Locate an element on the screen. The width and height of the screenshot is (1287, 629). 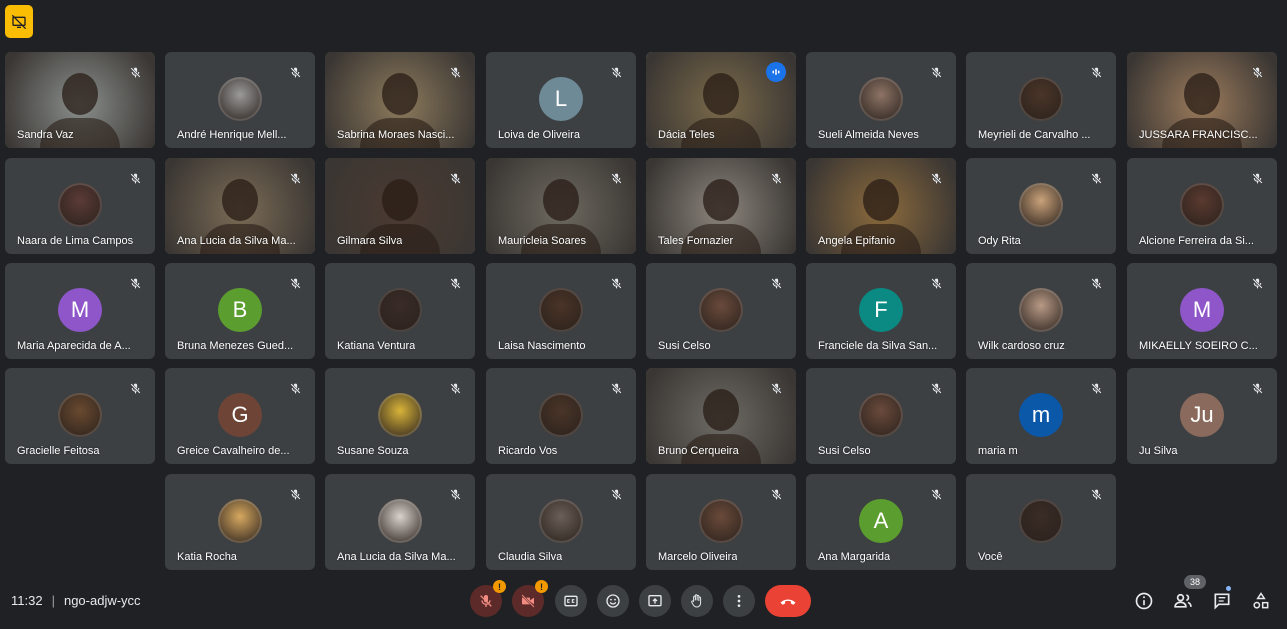
participant-tile: Susane Souza is located at coordinates (400, 416).